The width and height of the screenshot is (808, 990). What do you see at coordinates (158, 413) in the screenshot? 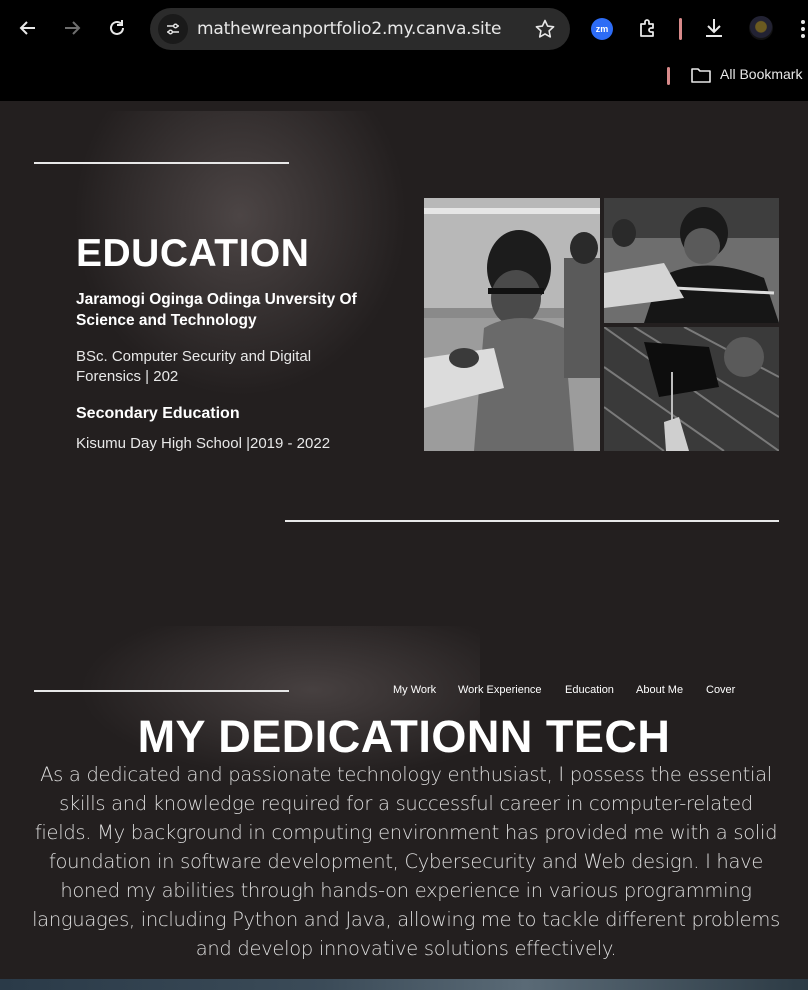
I see `secondary-heading: Secondary Education` at bounding box center [158, 413].